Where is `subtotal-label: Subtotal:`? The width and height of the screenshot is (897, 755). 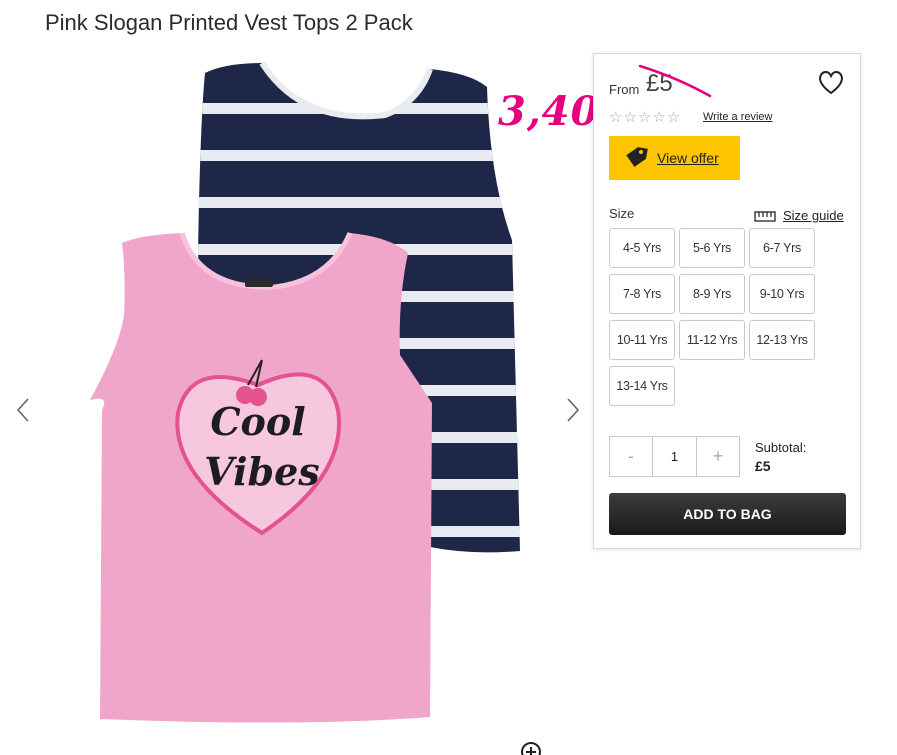
subtotal-label: Subtotal: is located at coordinates (781, 447).